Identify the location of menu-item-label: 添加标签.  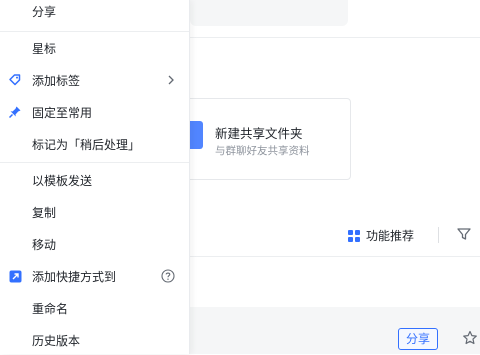
(56, 80).